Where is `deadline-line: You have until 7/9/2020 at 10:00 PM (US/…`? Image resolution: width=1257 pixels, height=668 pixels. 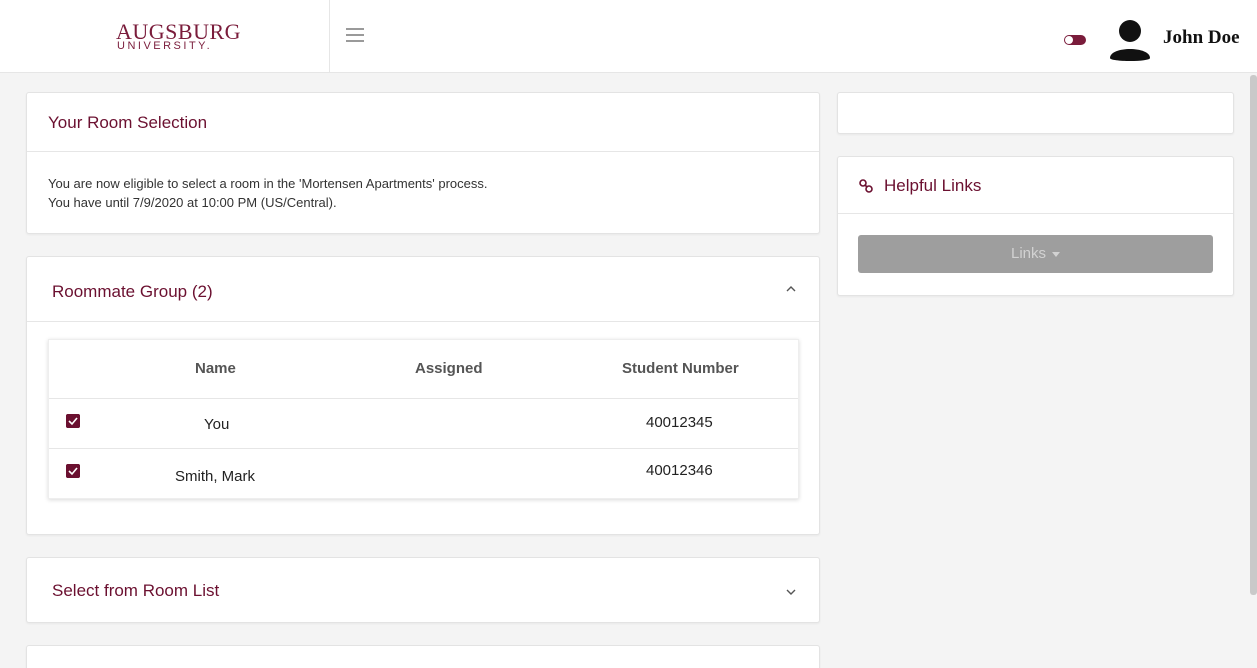 deadline-line: You have until 7/9/2020 at 10:00 PM (US/… is located at coordinates (192, 202).